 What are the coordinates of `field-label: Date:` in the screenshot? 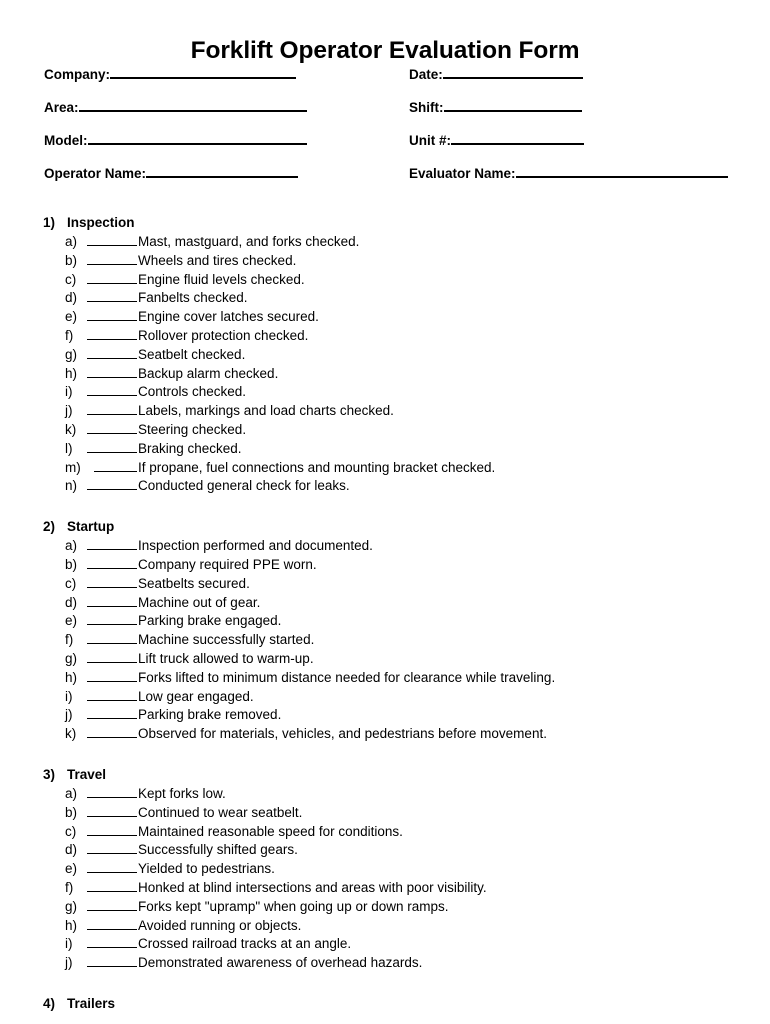 It's located at (426, 74).